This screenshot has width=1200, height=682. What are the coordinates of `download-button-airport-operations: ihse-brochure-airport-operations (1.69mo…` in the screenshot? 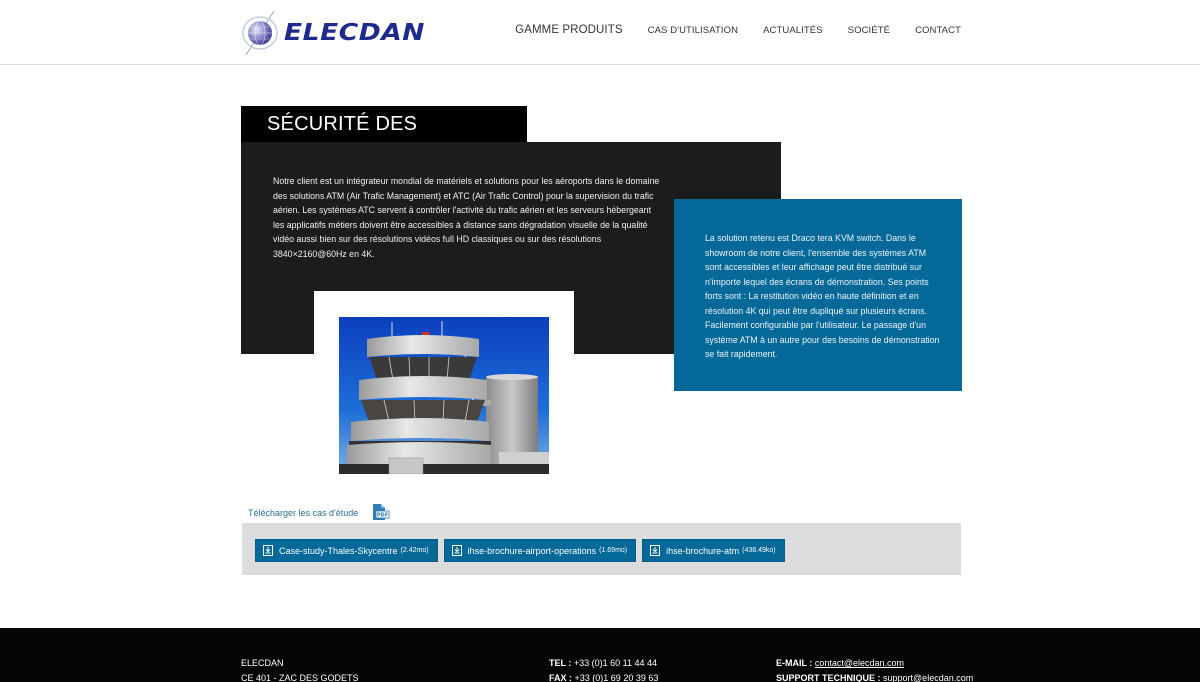 It's located at (540, 550).